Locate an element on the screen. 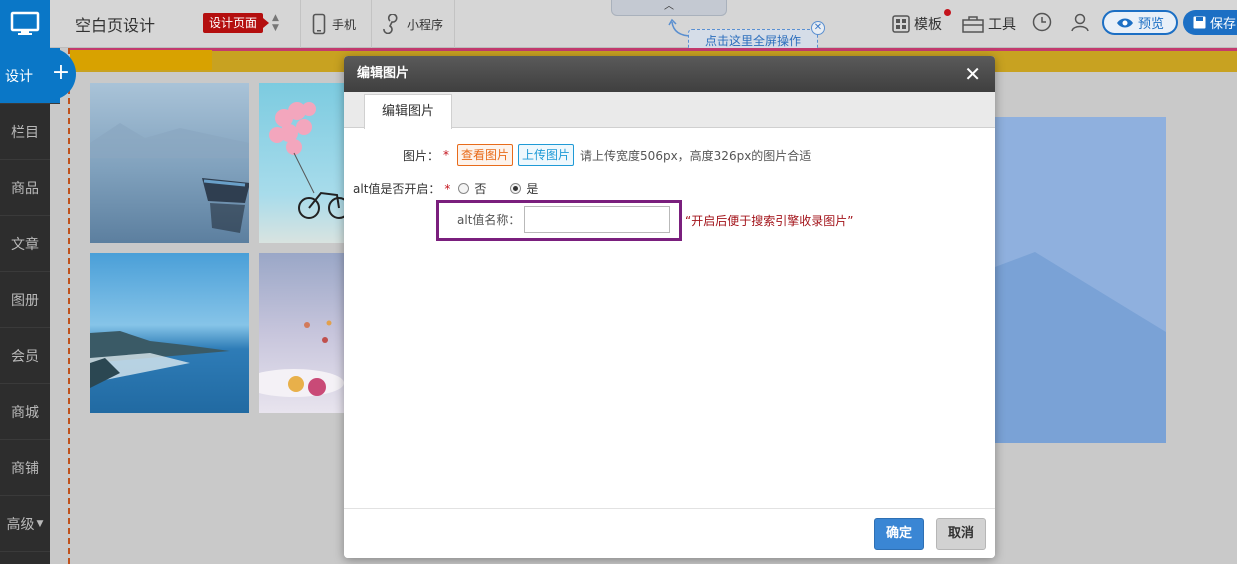 This screenshot has height=564, width=1237. mobile-label: 手机 is located at coordinates (344, 24).